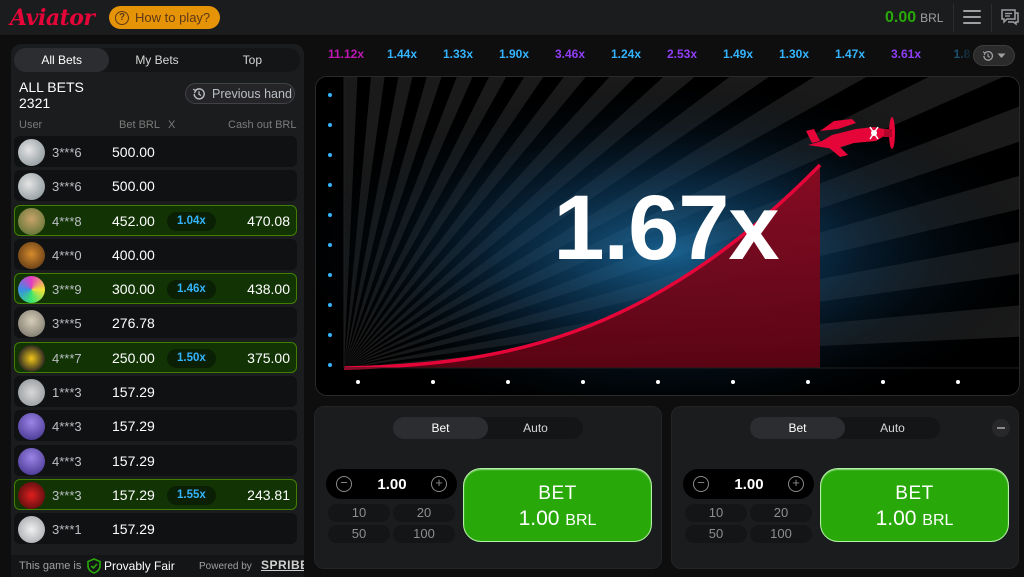  I want to click on column-user: User, so click(31, 125).